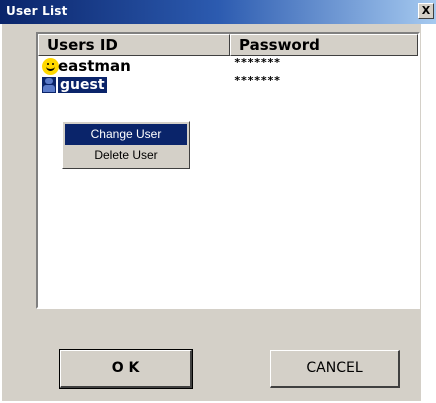 The height and width of the screenshot is (403, 436). I want to click on column-header-password: Password, so click(324, 45).